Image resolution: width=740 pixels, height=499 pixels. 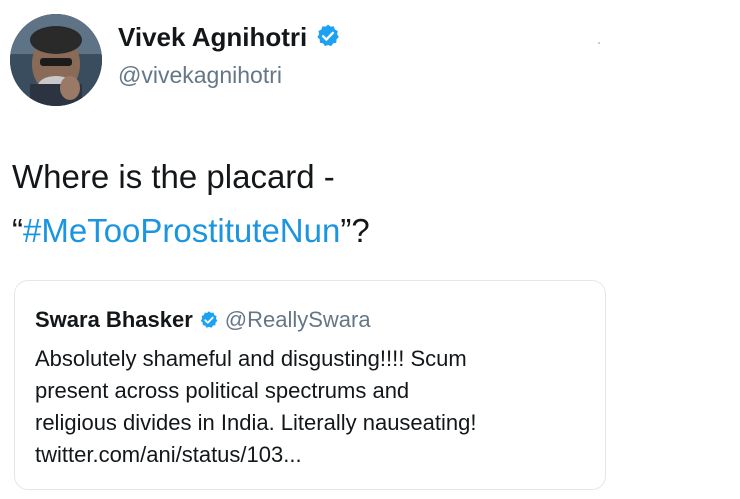 What do you see at coordinates (17, 230) in the screenshot?
I see `quote-open: “` at bounding box center [17, 230].